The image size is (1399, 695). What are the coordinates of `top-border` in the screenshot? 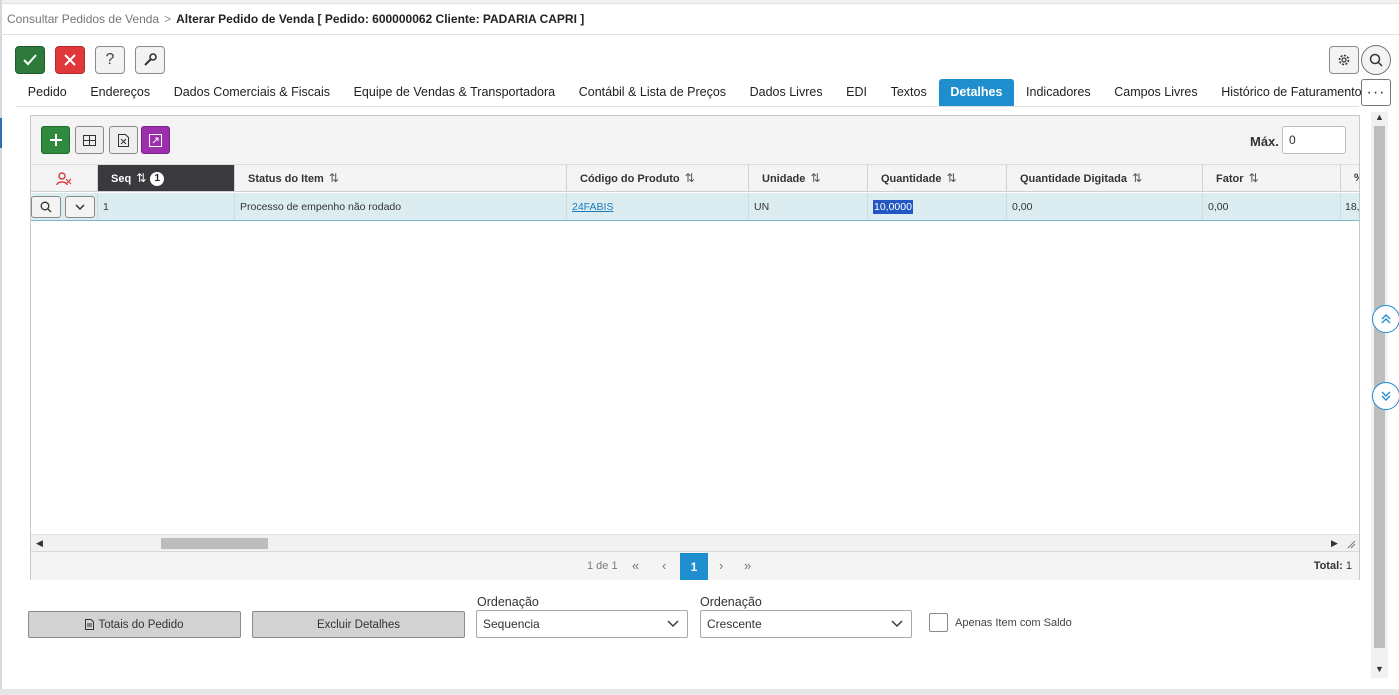 It's located at (699, 2).